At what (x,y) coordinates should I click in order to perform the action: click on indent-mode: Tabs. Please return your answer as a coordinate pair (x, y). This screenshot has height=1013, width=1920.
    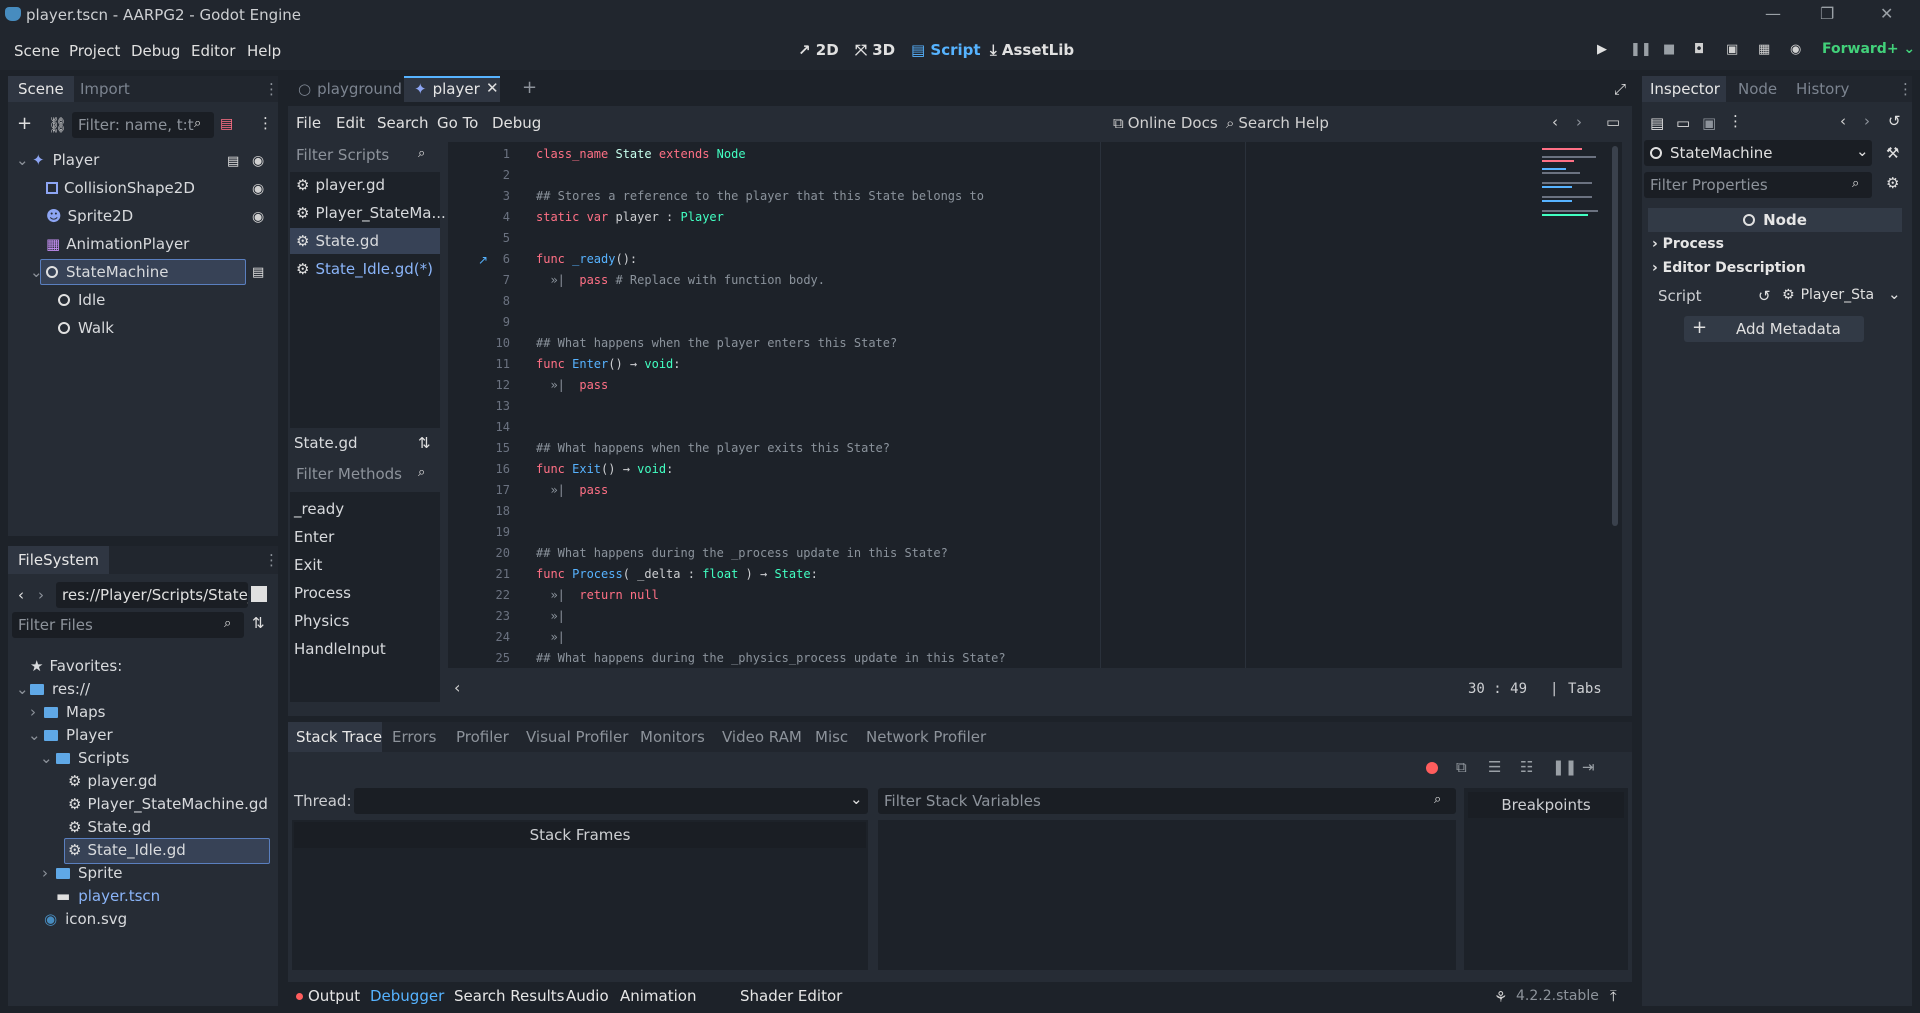
    Looking at the image, I should click on (1585, 689).